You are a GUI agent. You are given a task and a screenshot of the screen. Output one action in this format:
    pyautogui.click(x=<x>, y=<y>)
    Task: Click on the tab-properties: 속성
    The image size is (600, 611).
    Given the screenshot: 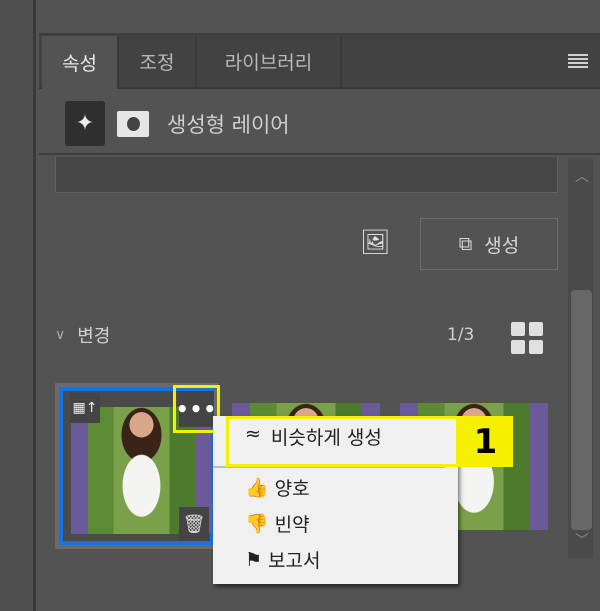 What is the action you would take?
    pyautogui.click(x=80, y=62)
    